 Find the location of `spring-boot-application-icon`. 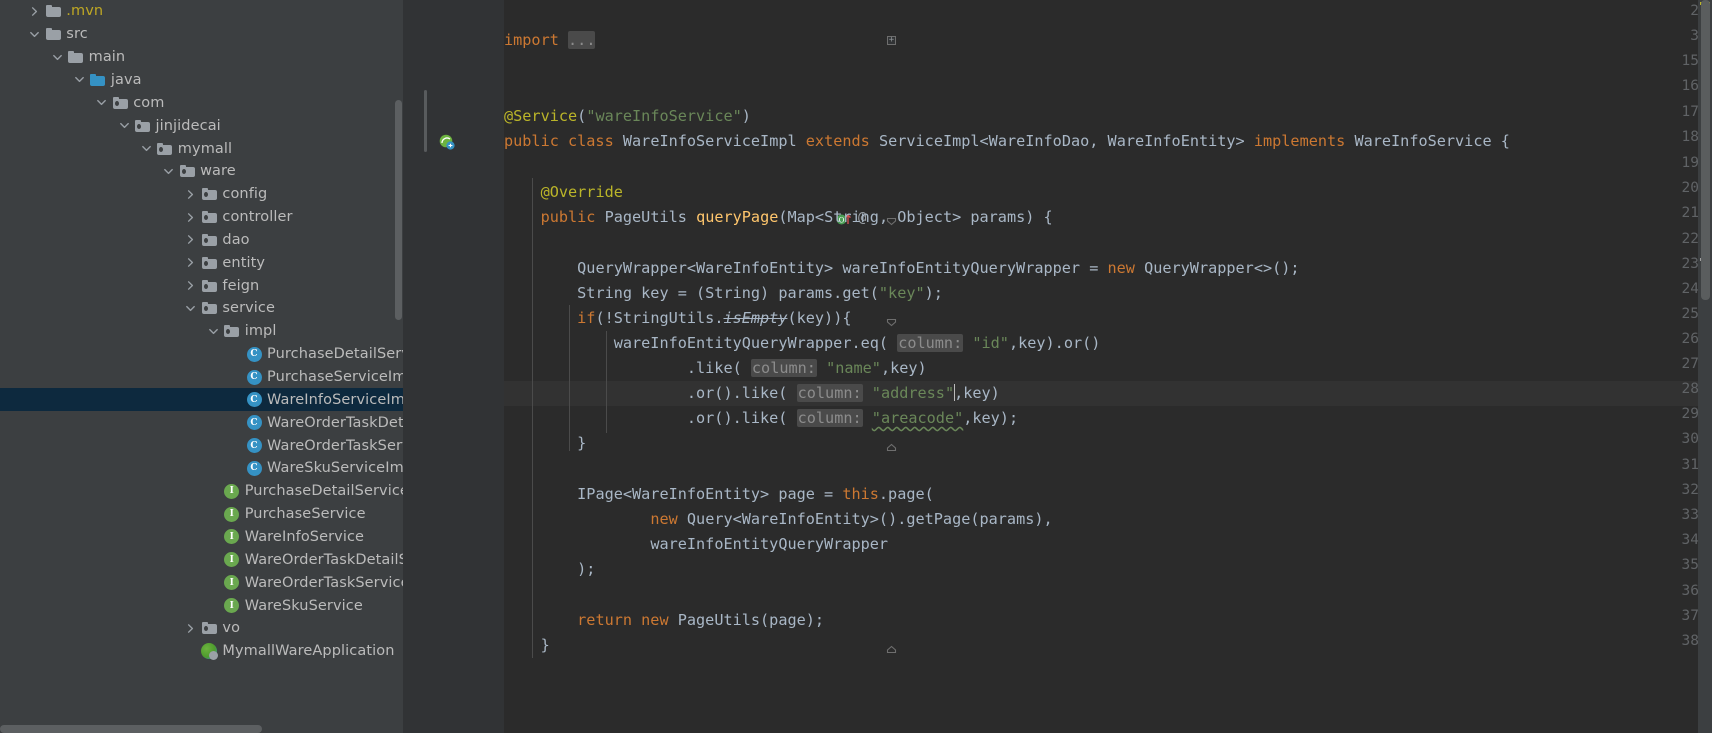

spring-boot-application-icon is located at coordinates (209, 652).